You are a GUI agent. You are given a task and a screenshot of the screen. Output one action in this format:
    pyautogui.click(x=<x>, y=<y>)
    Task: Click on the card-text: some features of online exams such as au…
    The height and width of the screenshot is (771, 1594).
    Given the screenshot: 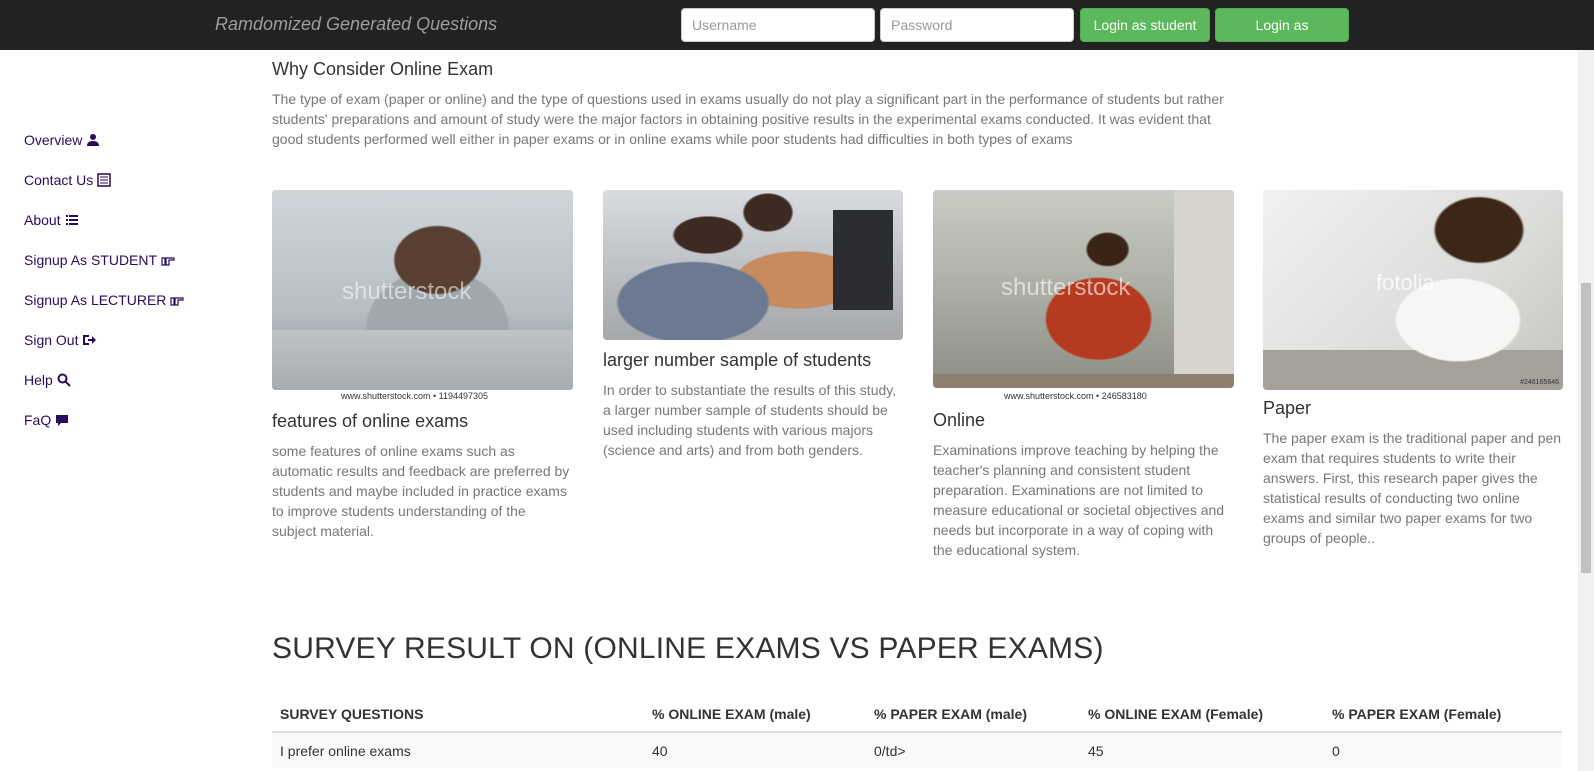 What is the action you would take?
    pyautogui.click(x=421, y=491)
    